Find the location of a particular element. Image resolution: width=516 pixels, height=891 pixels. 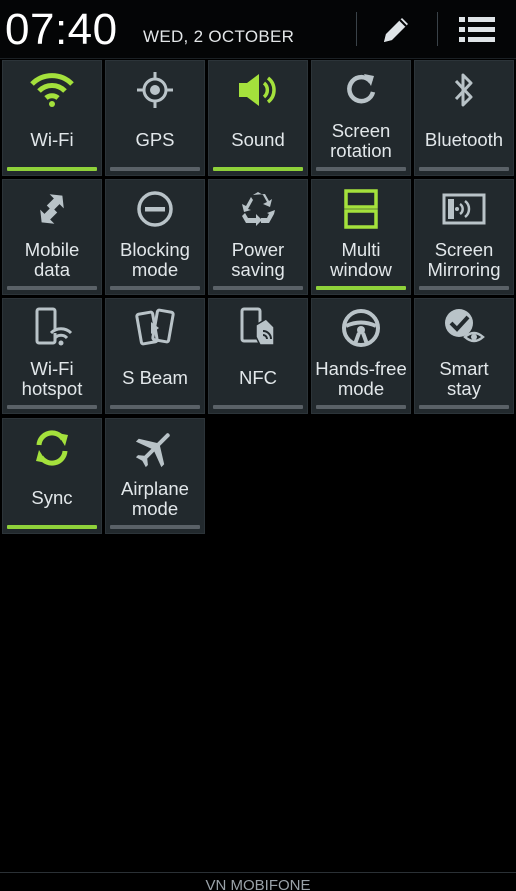

tile-label: Wi-Fi hotspot is located at coordinates (52, 378).